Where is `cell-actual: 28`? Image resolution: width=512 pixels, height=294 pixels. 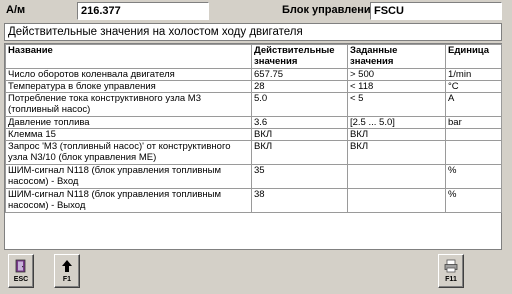 cell-actual: 28 is located at coordinates (299, 86).